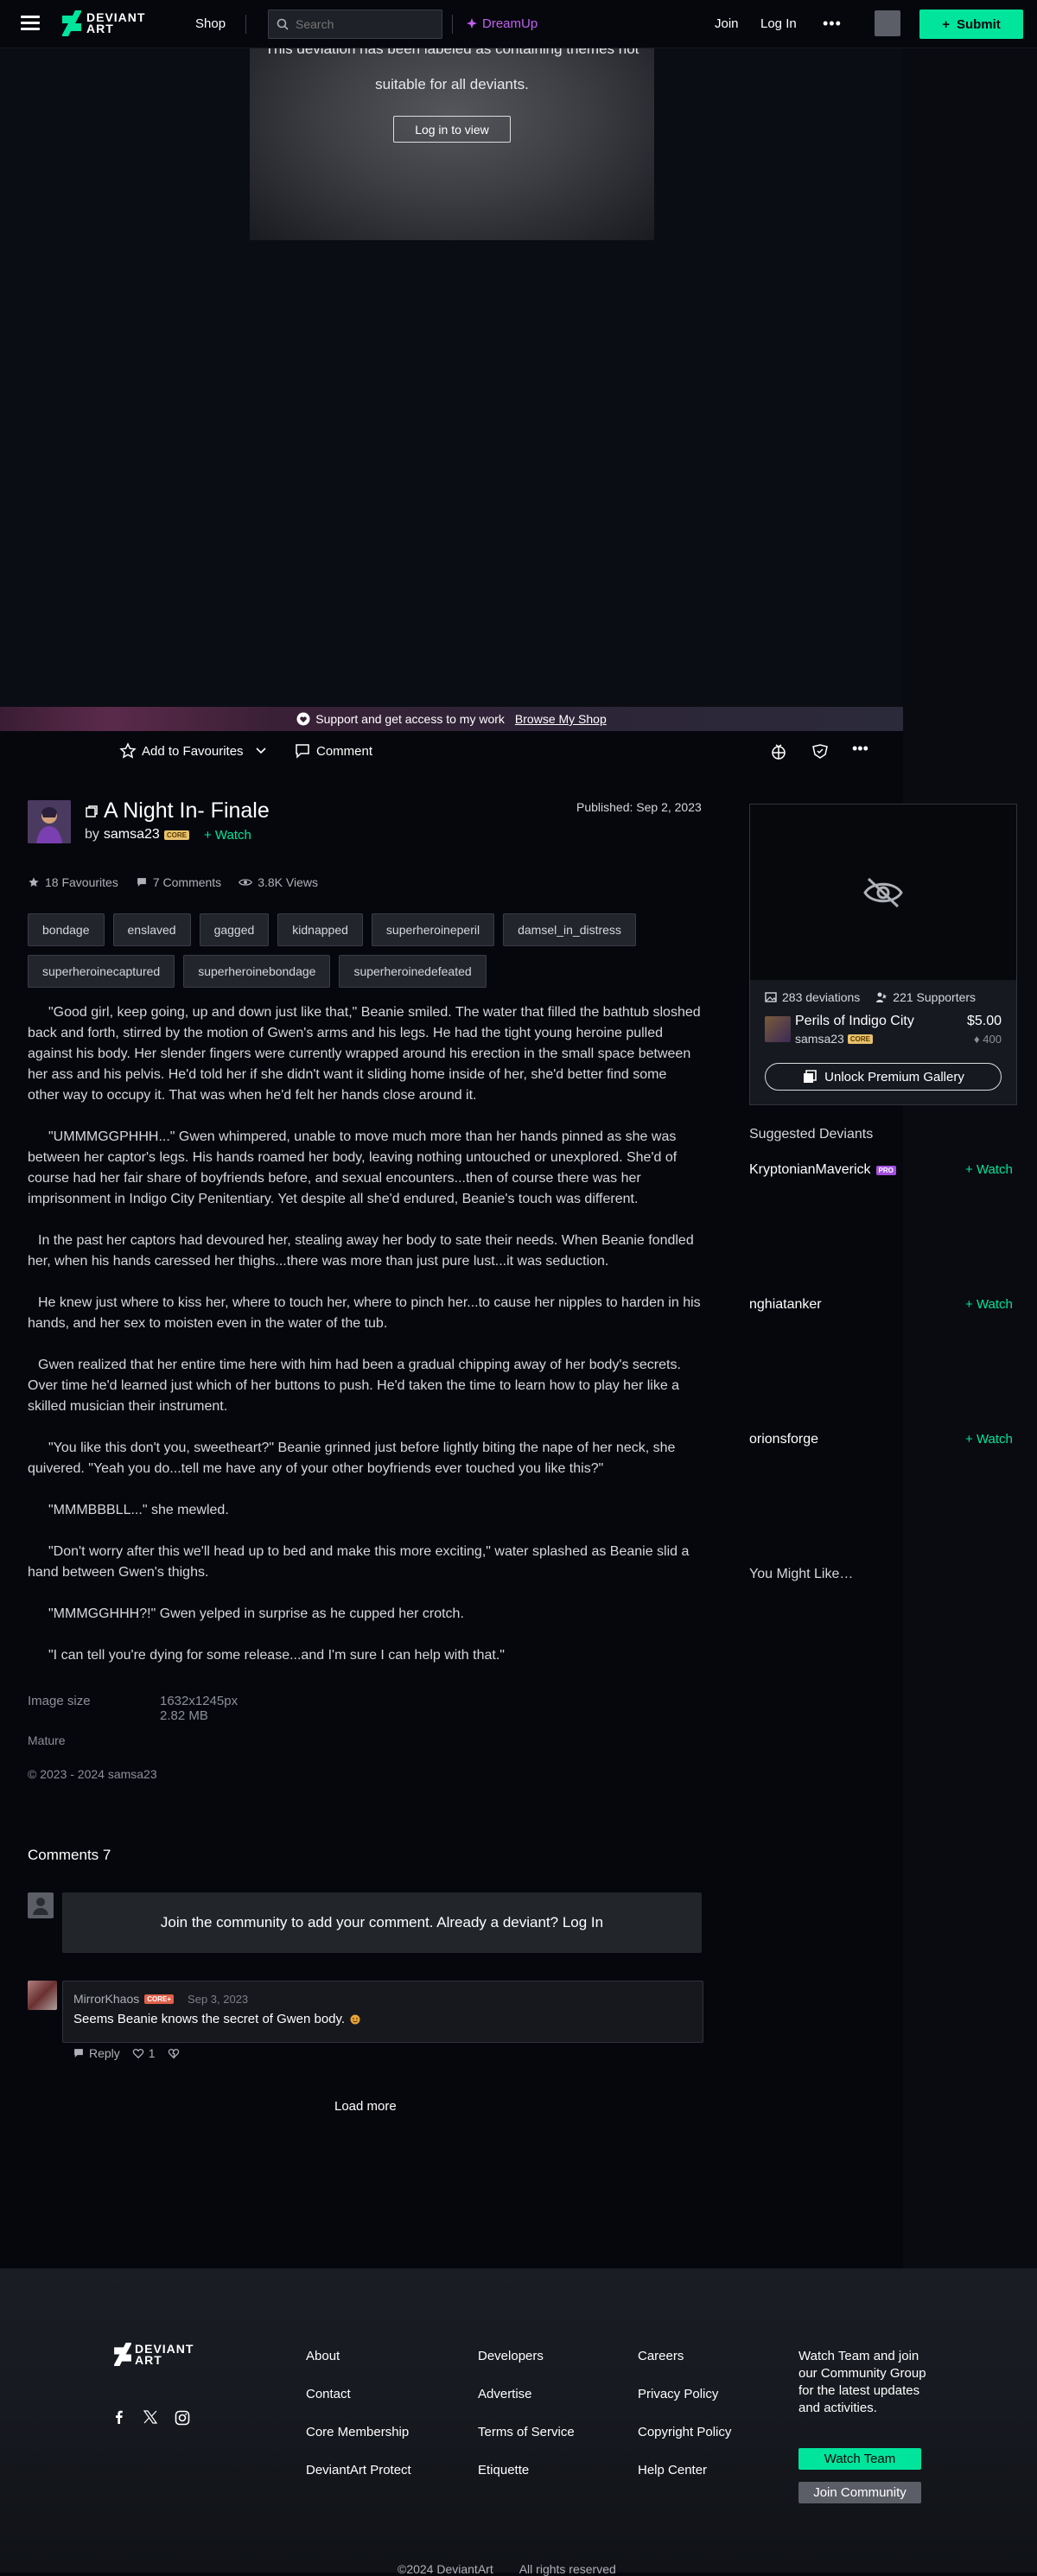 This screenshot has height=2576, width=1037. I want to click on search-box, so click(355, 24).